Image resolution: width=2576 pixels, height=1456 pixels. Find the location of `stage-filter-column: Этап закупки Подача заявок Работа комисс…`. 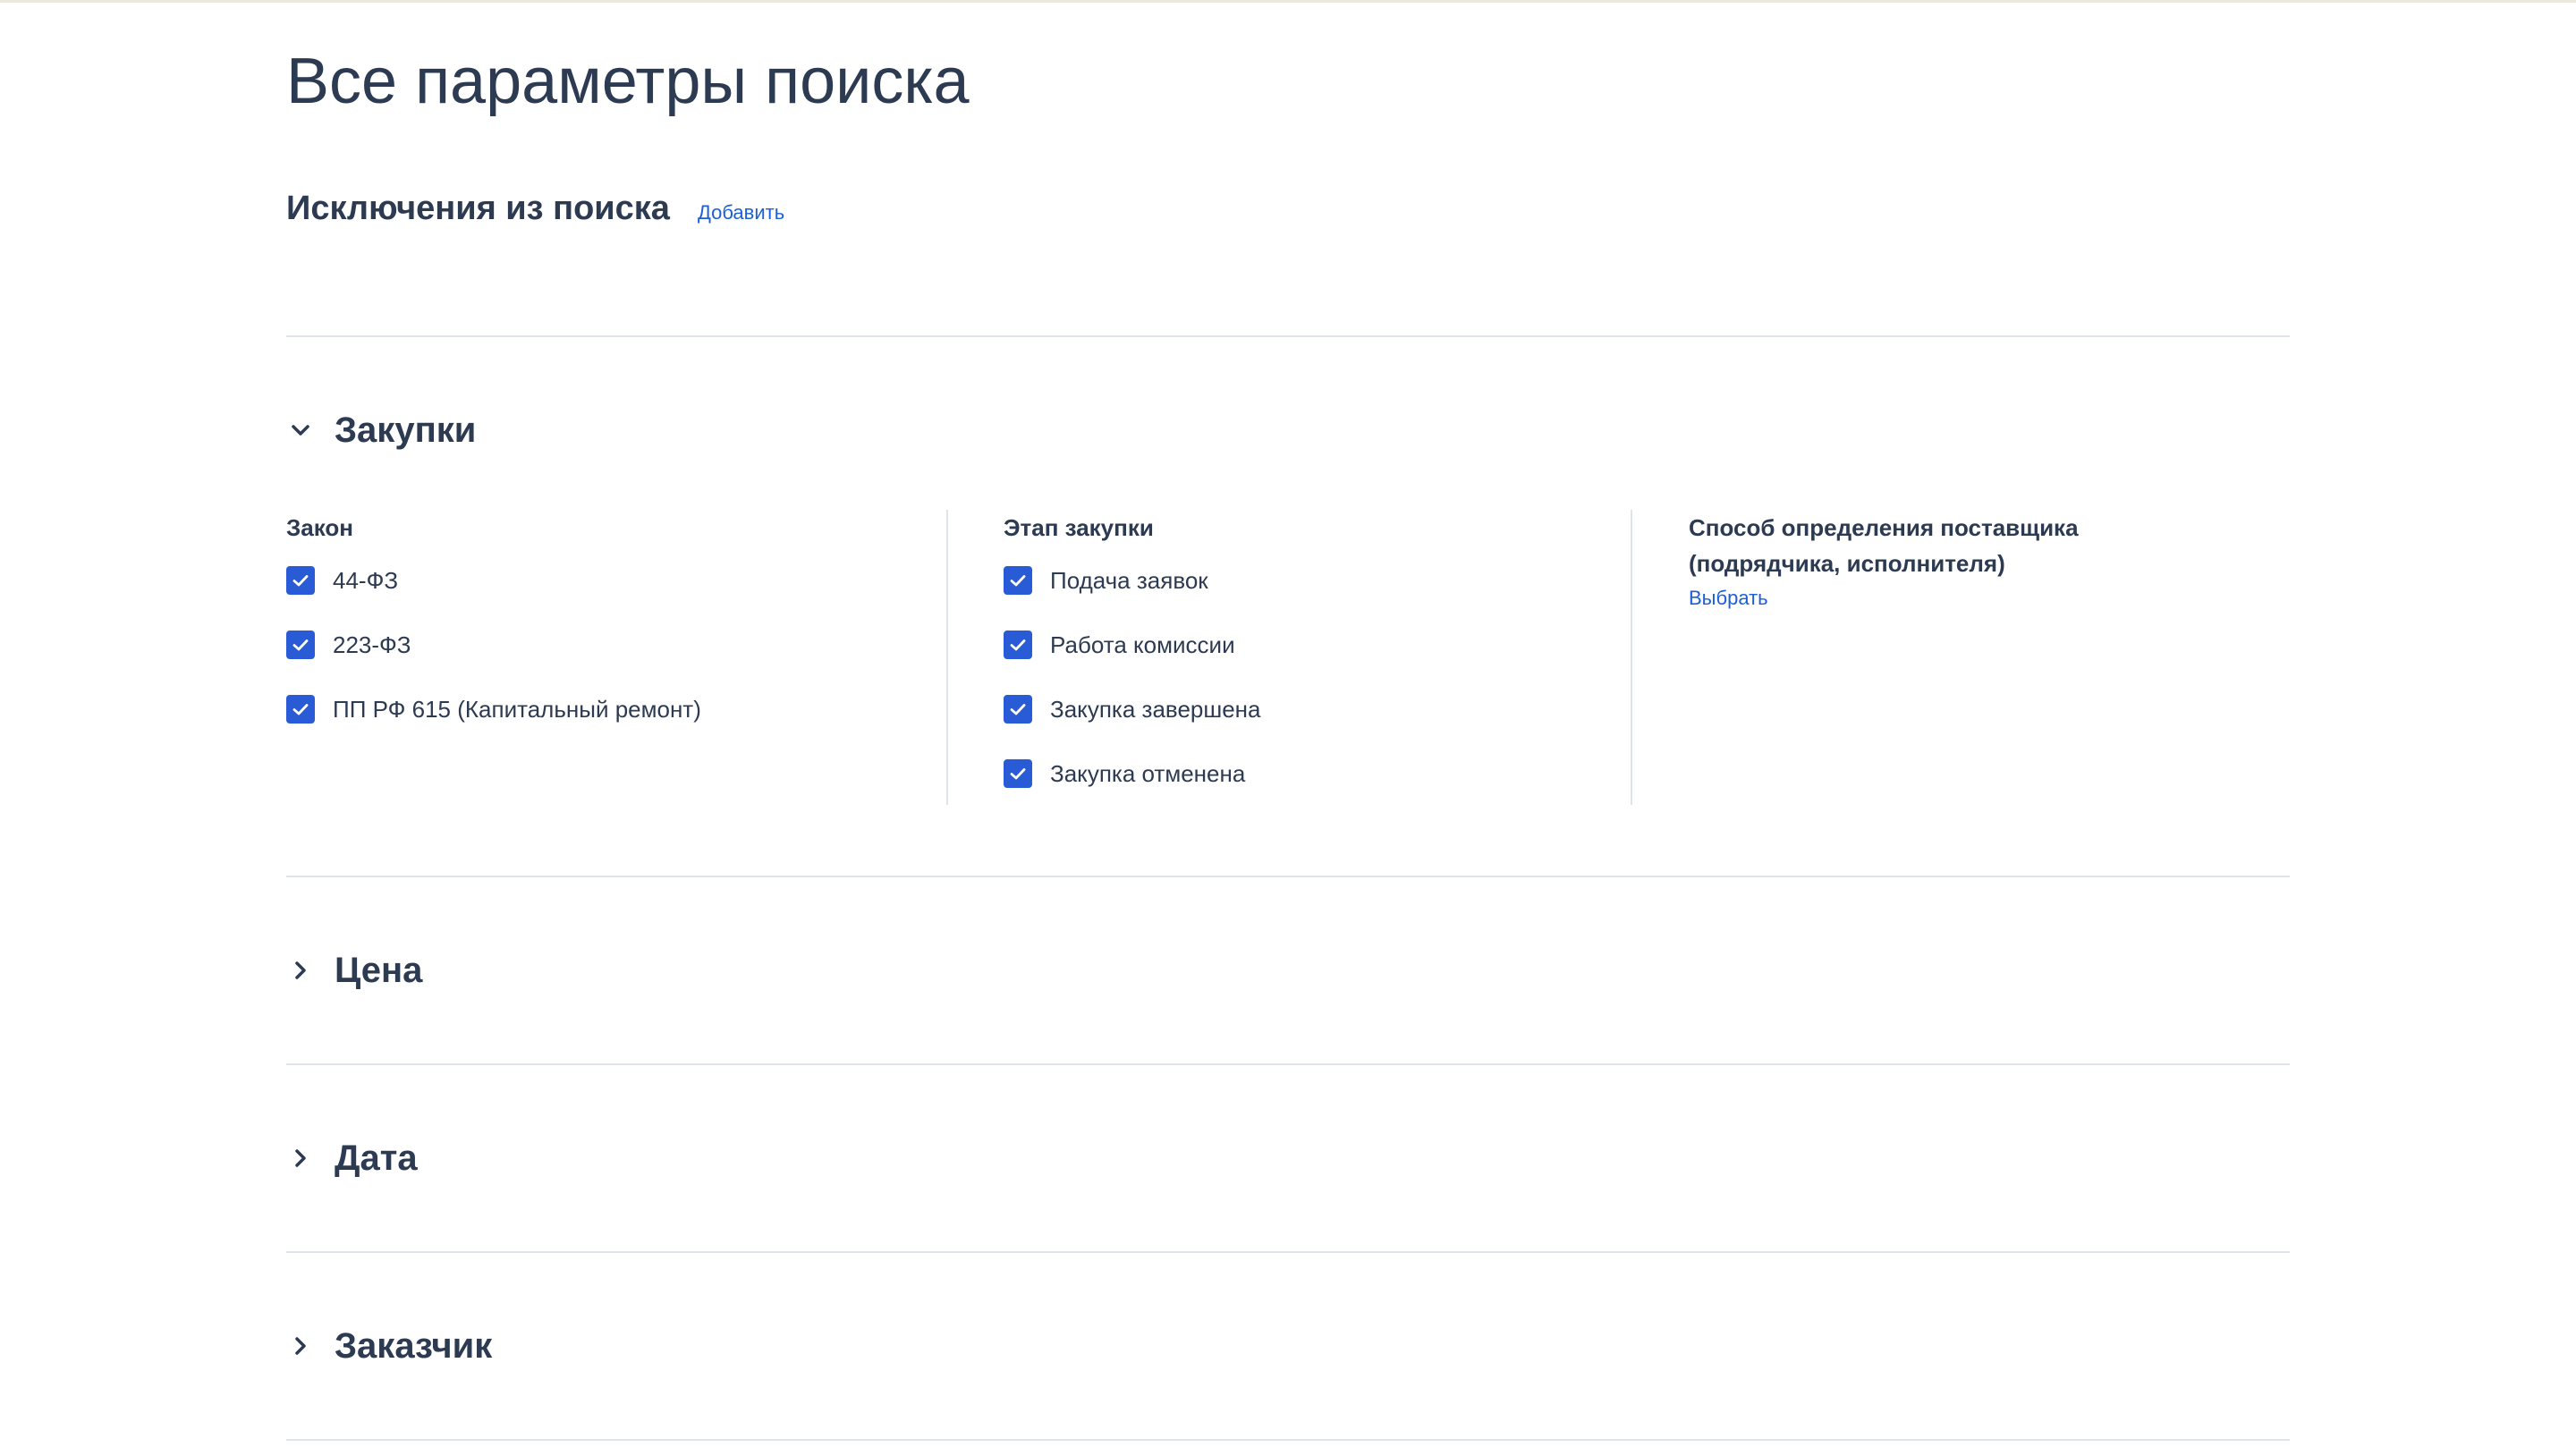

stage-filter-column: Этап закупки Подача заявок Работа комисс… is located at coordinates (1132, 666).